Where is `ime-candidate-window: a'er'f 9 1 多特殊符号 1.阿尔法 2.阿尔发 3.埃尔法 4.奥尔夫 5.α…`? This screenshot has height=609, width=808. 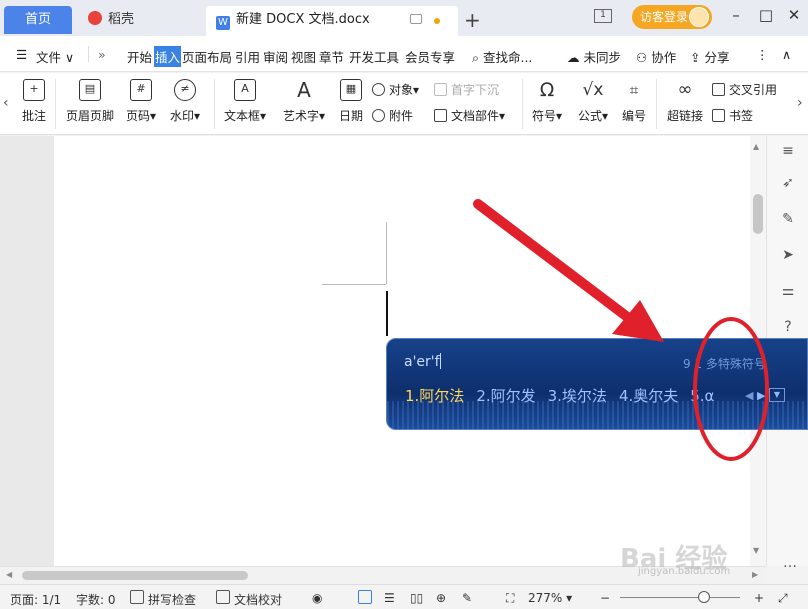 ime-candidate-window: a'er'f 9 1 多特殊符号 1.阿尔法 2.阿尔发 3.埃尔法 4.奥尔夫 5.α… is located at coordinates (597, 384).